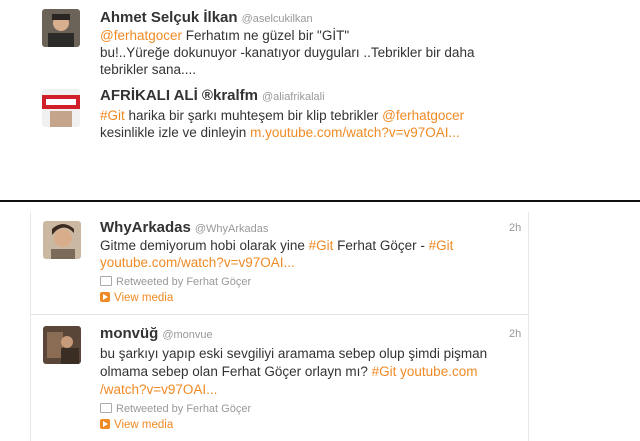 Image resolution: width=640 pixels, height=441 pixels. Describe the element at coordinates (204, 245) in the screenshot. I see `tweet-text-line: Gitme demiyorum hobi olarak yine` at that location.